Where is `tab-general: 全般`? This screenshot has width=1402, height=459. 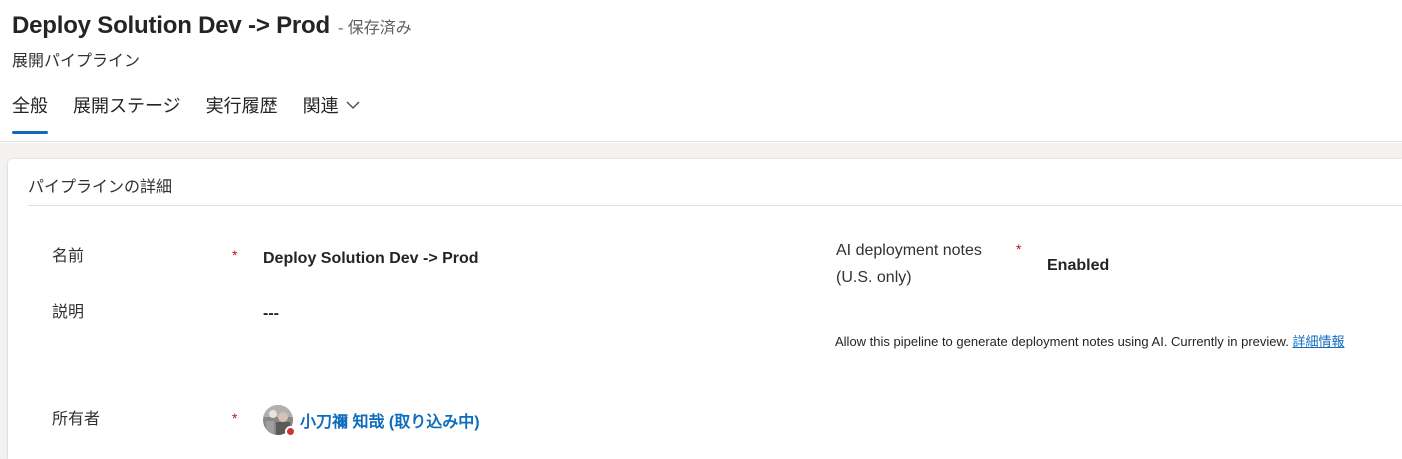
tab-general: 全般 is located at coordinates (30, 113).